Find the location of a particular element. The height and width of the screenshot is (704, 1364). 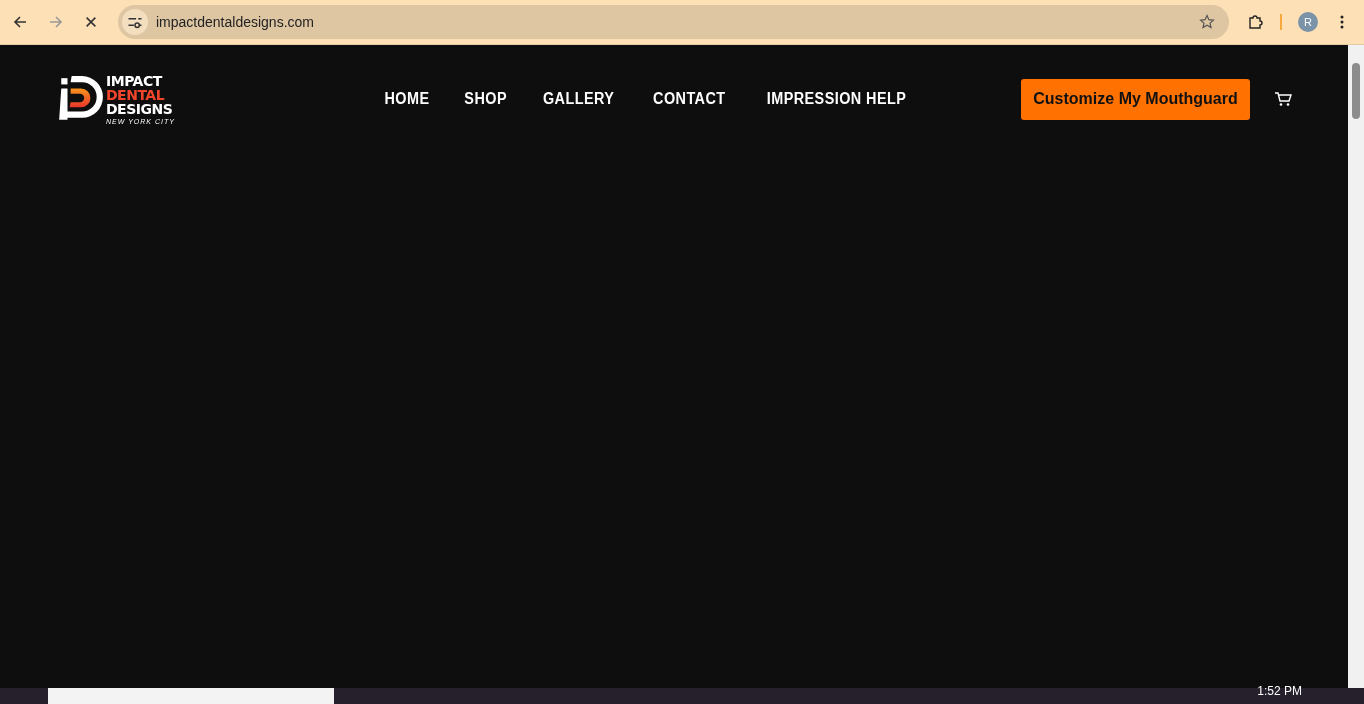

nav-link: SHOP is located at coordinates (485, 99).